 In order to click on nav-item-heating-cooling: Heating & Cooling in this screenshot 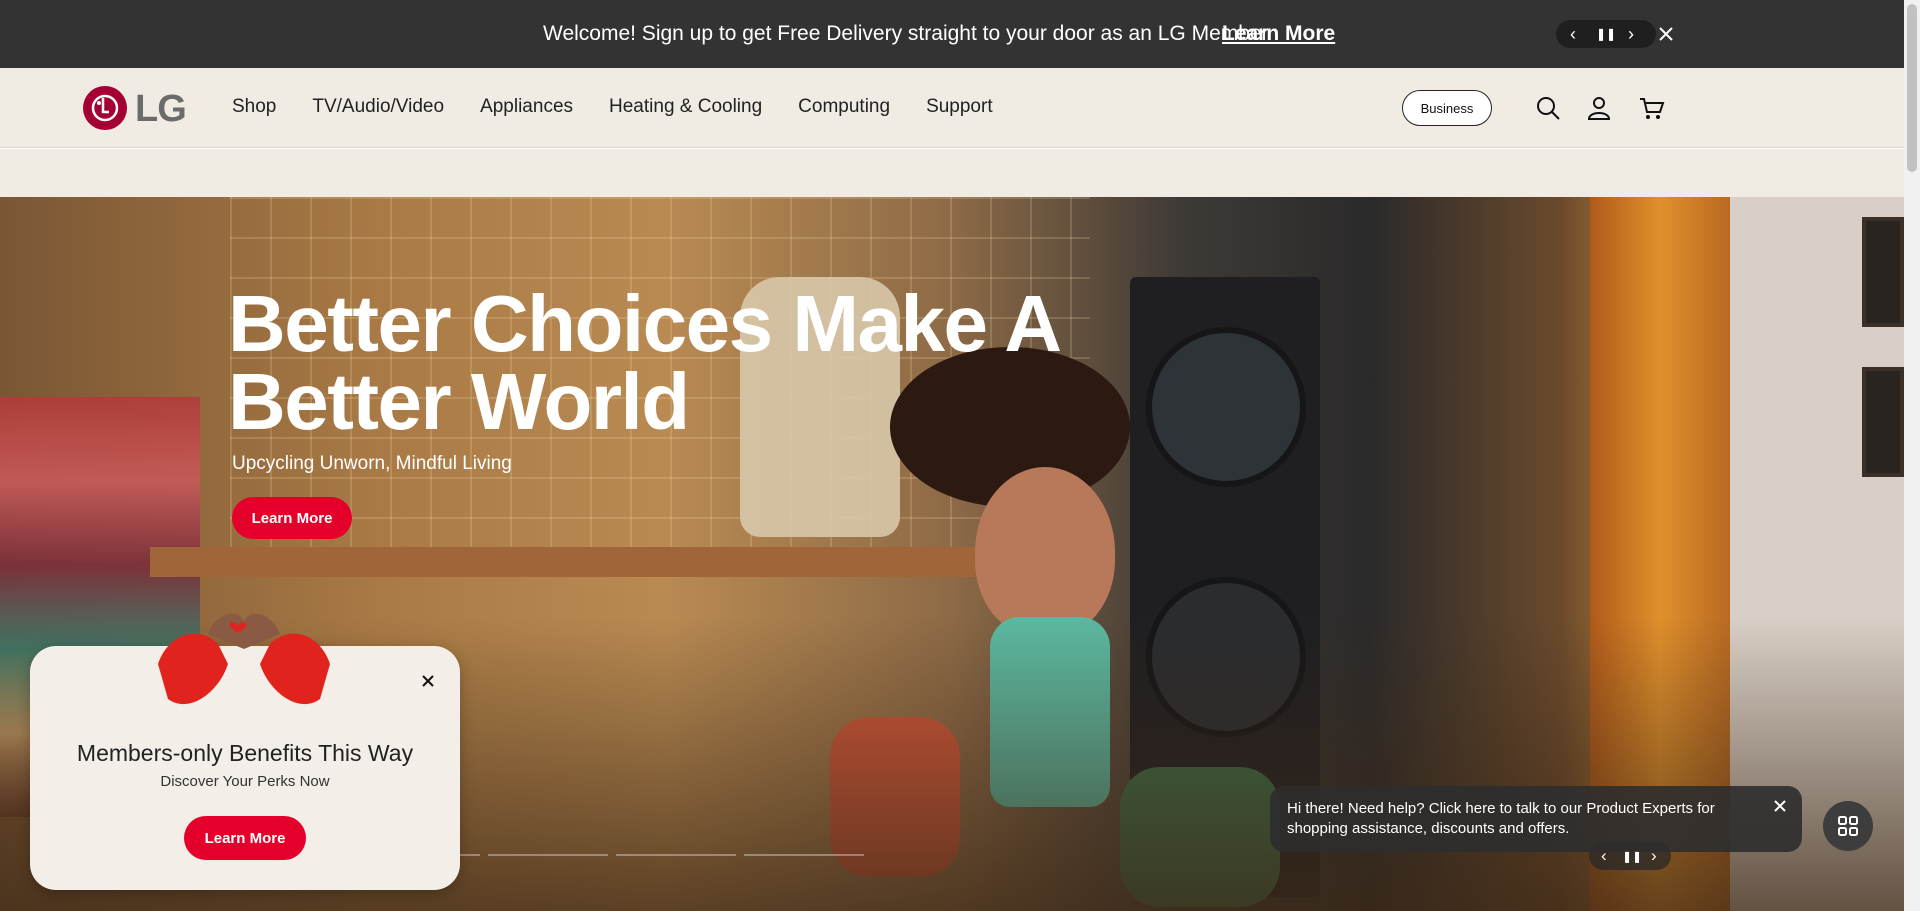, I will do `click(685, 107)`.